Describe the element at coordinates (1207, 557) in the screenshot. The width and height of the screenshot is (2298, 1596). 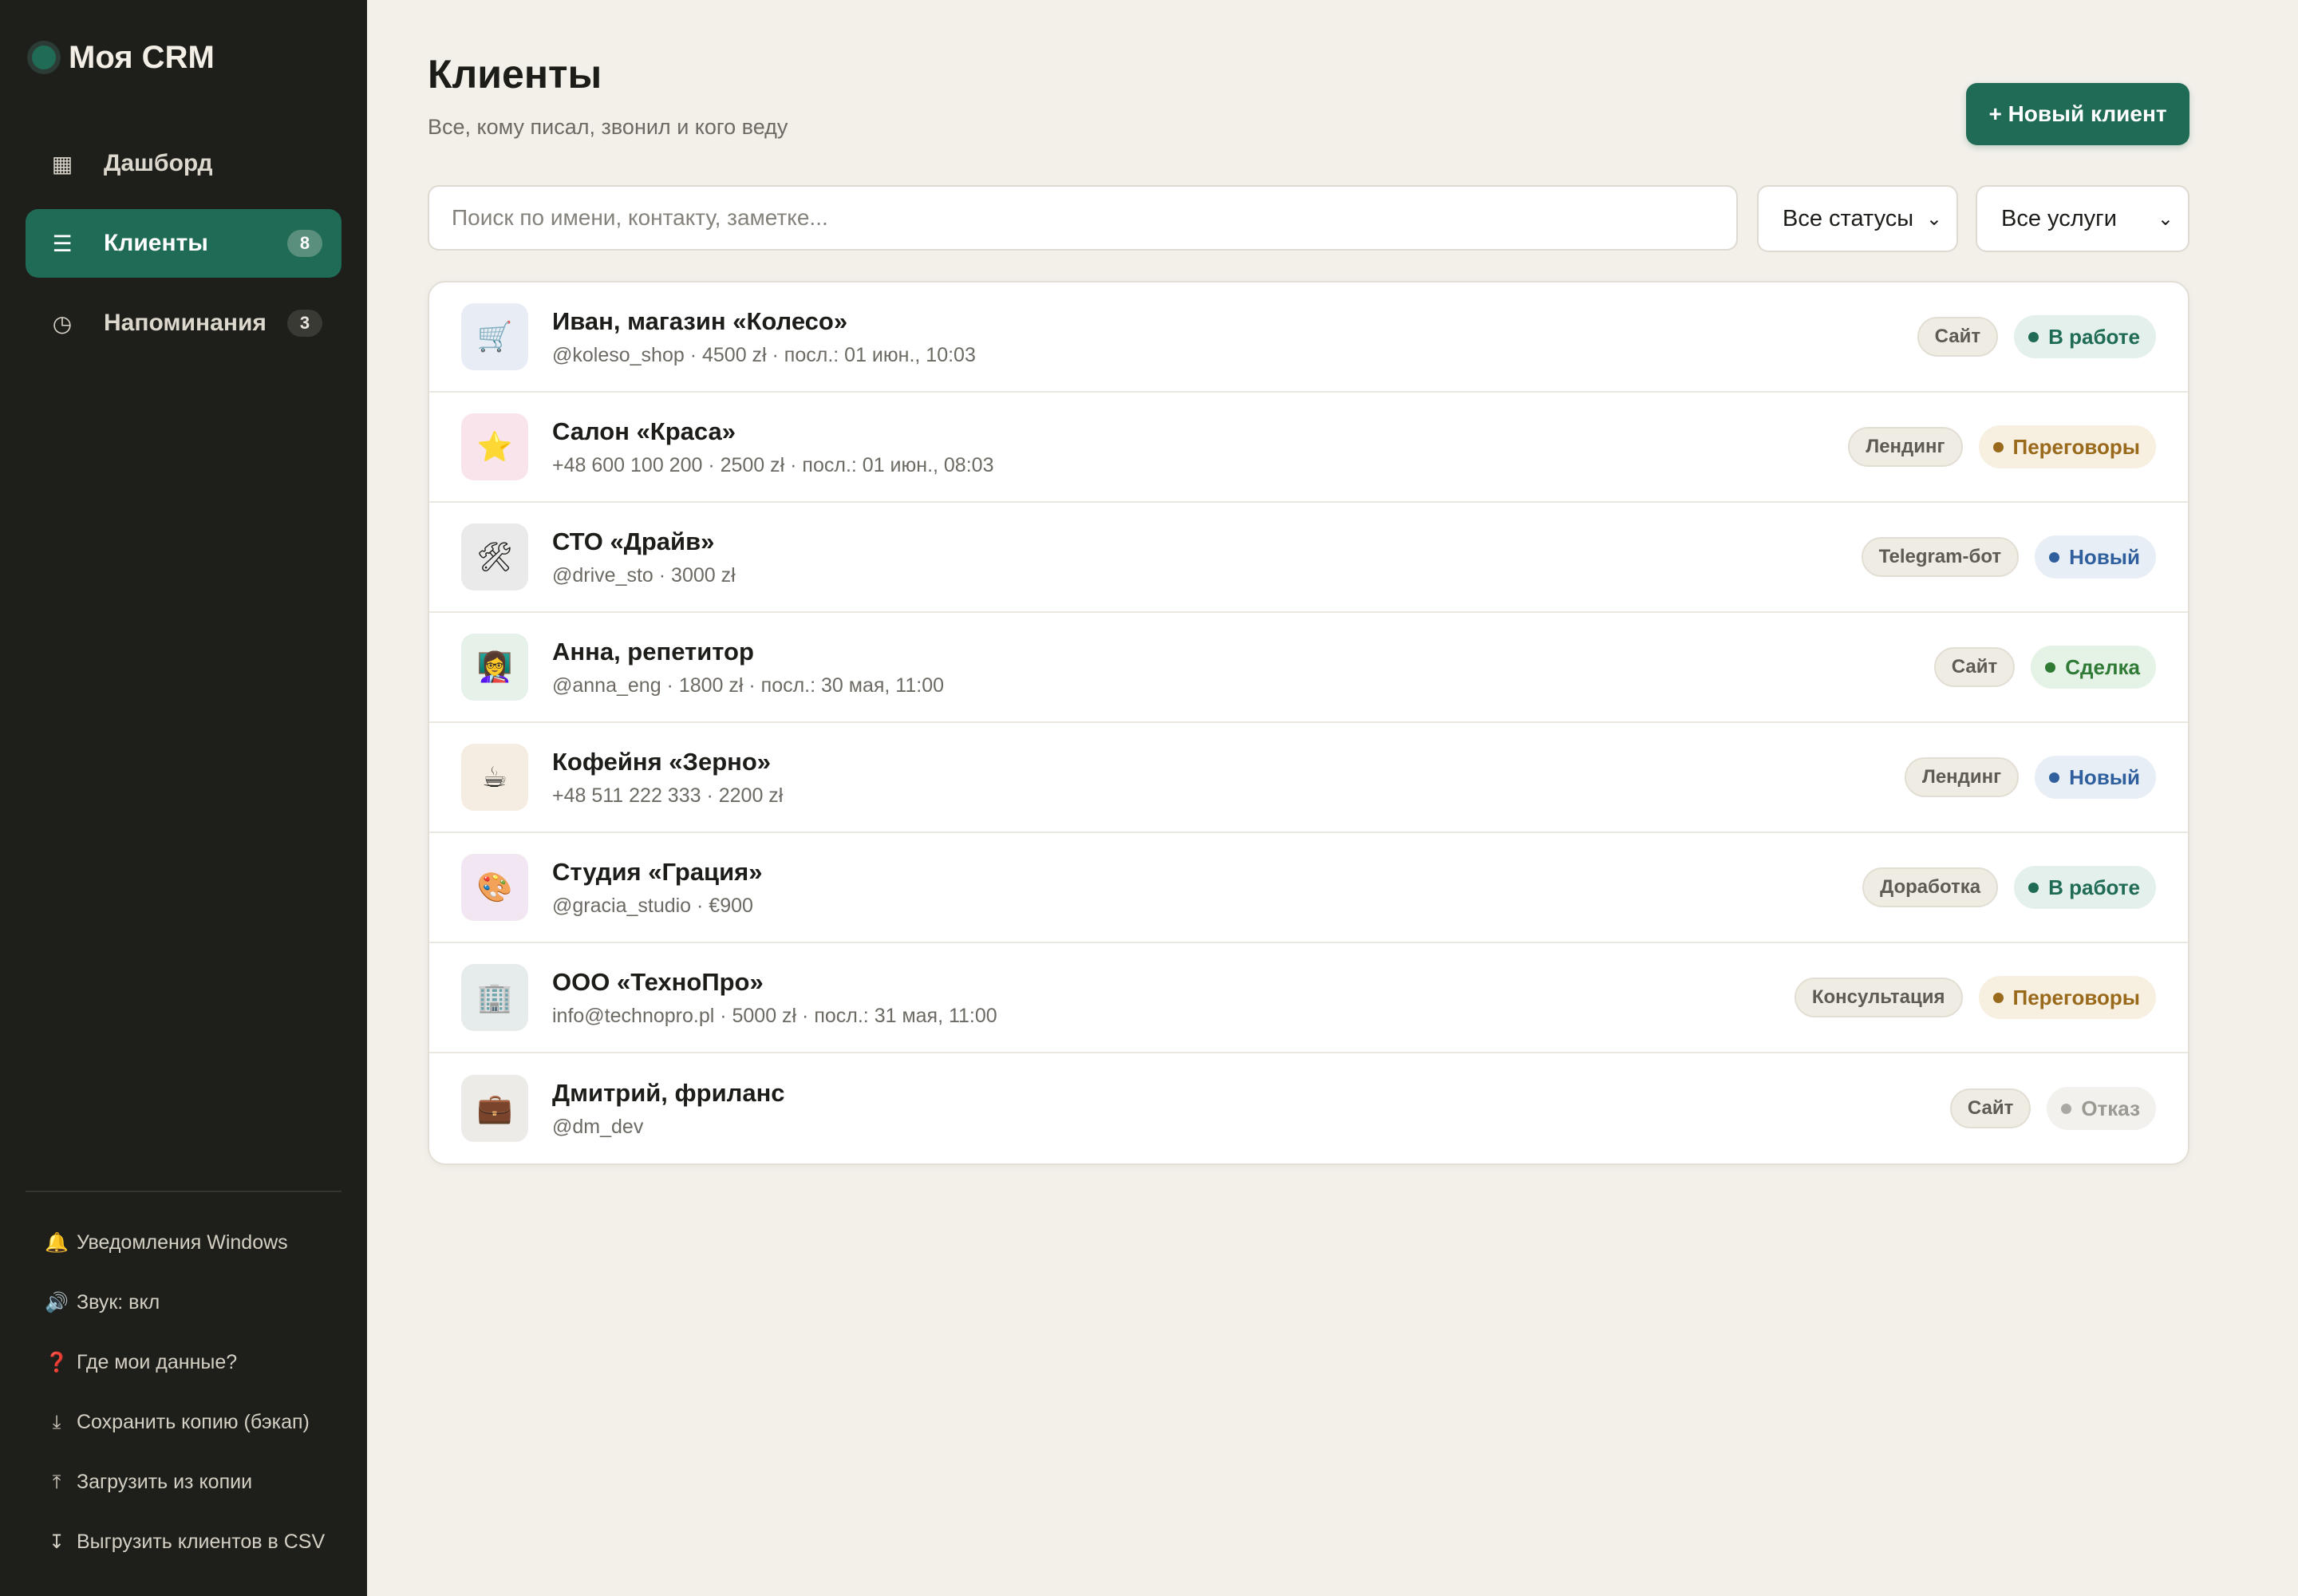
I see `client-info: СТО «Драйв» @drive_sto · 3000 zł` at that location.